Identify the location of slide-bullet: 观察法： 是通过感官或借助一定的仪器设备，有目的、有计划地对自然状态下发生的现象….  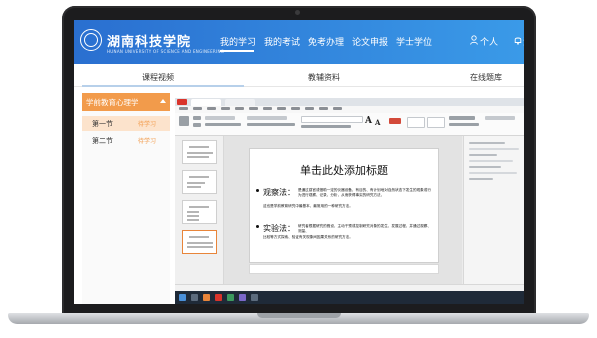
(345, 203).